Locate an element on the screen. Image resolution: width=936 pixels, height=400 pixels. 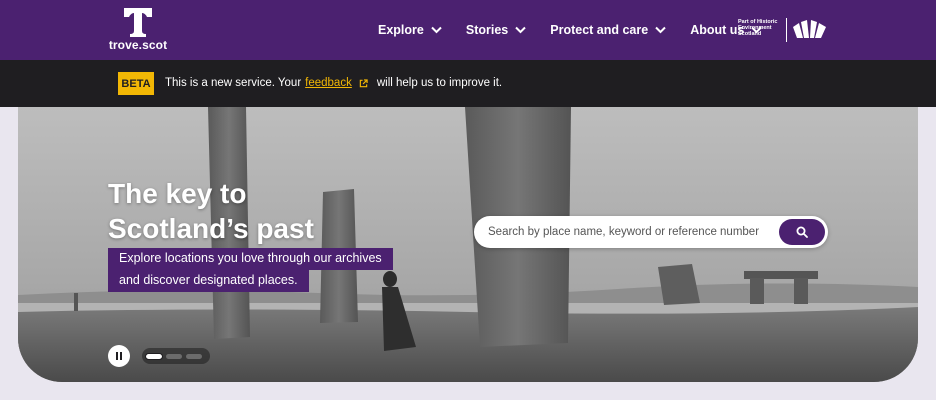
beta-tag: BETA is located at coordinates (136, 83).